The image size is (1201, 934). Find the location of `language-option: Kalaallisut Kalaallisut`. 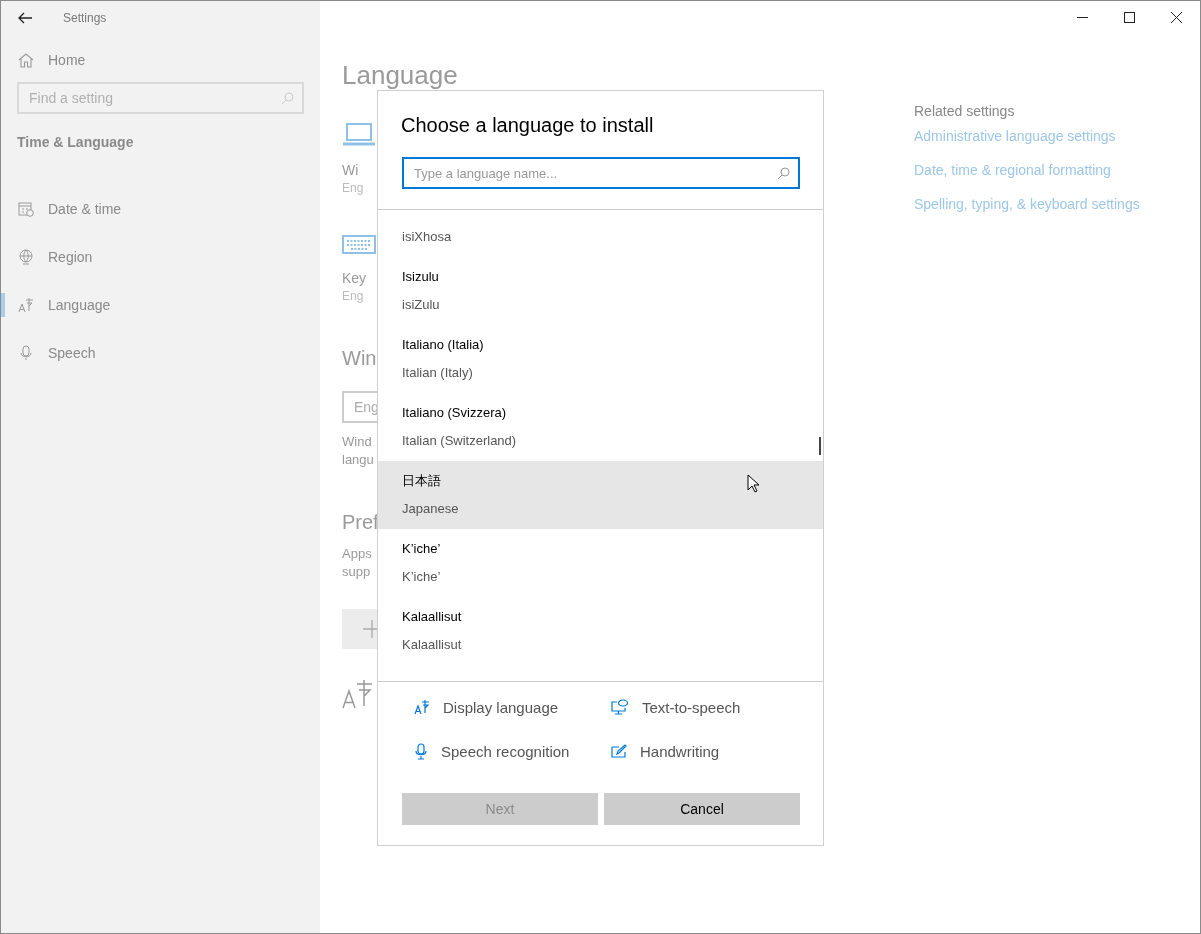

language-option: Kalaallisut Kalaallisut is located at coordinates (600, 631).